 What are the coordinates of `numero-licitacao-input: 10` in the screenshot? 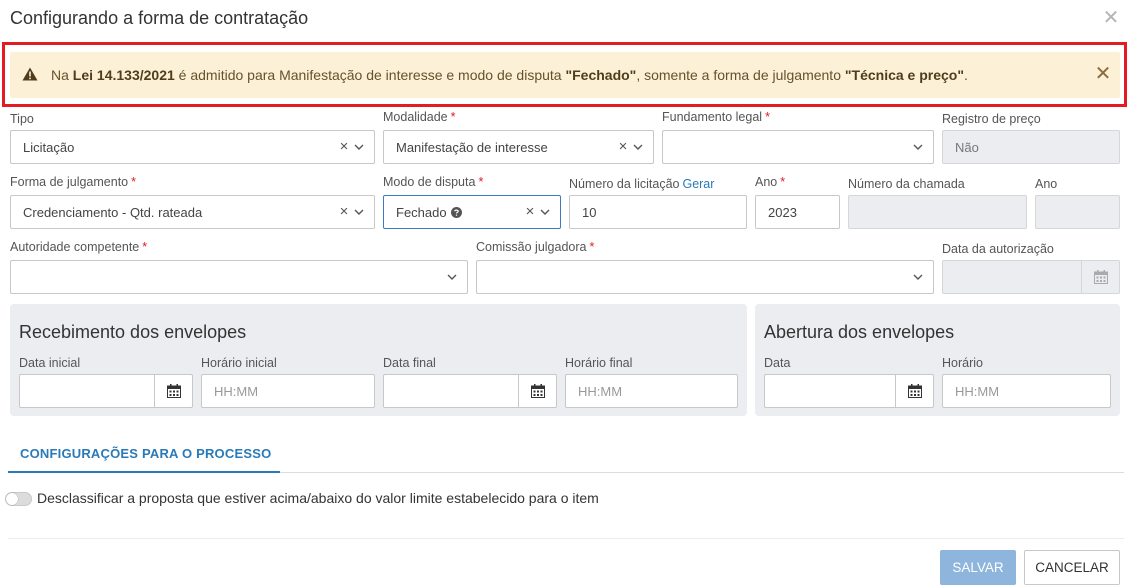 It's located at (658, 212).